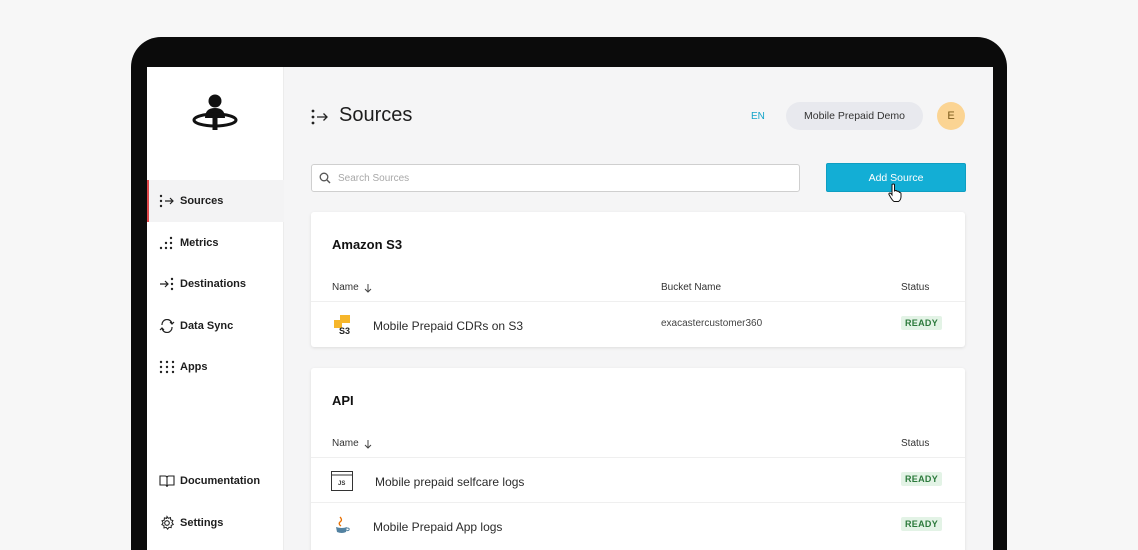  What do you see at coordinates (691, 287) in the screenshot?
I see `column-header-bucket: Bucket Name` at bounding box center [691, 287].